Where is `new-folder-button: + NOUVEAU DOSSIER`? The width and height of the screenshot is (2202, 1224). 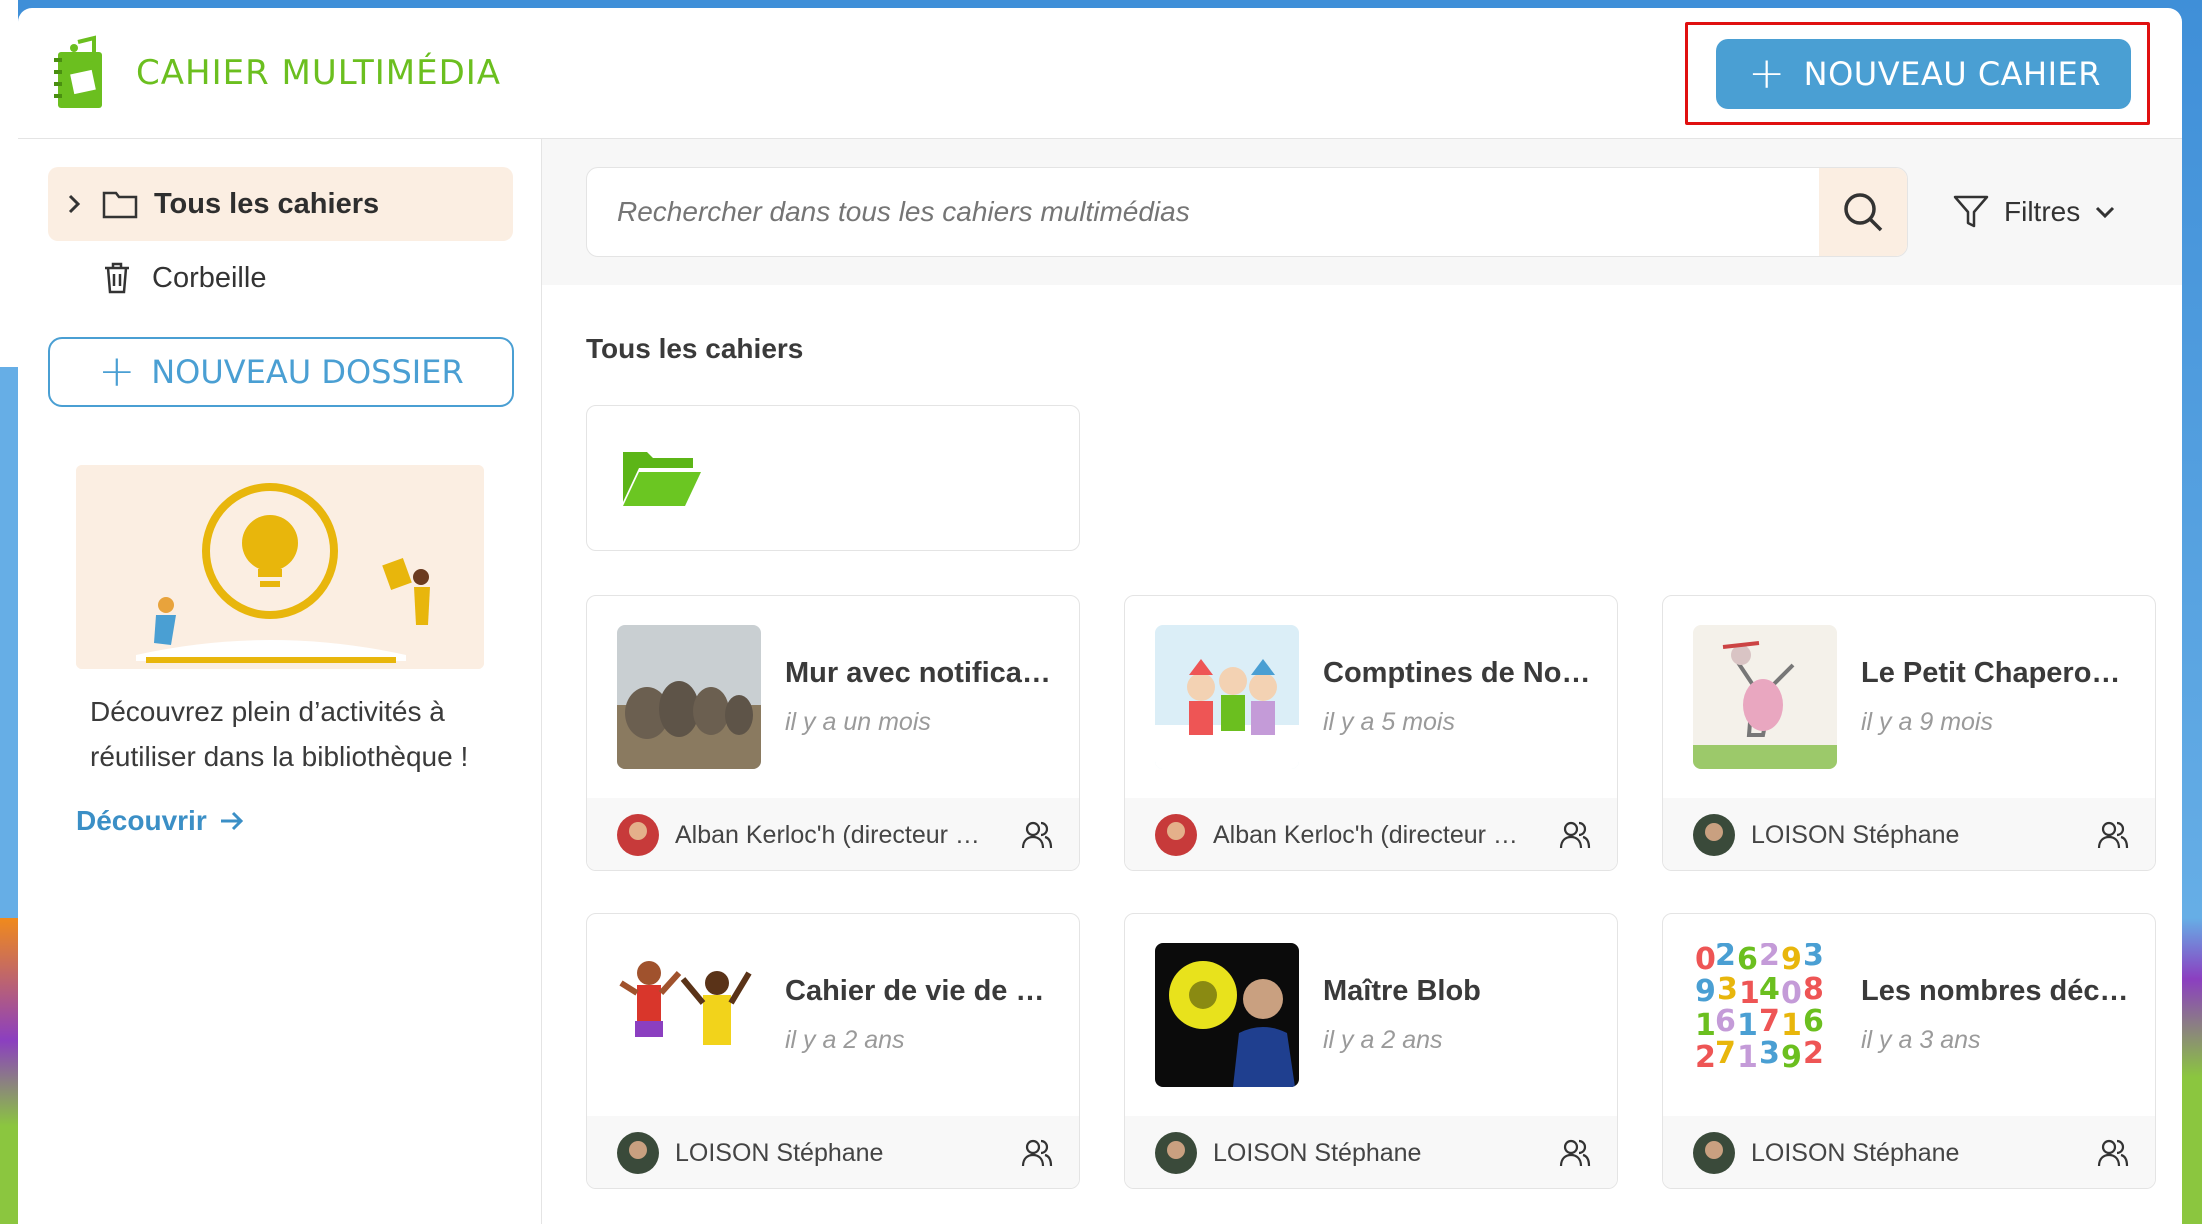
new-folder-button: + NOUVEAU DOSSIER is located at coordinates (281, 372).